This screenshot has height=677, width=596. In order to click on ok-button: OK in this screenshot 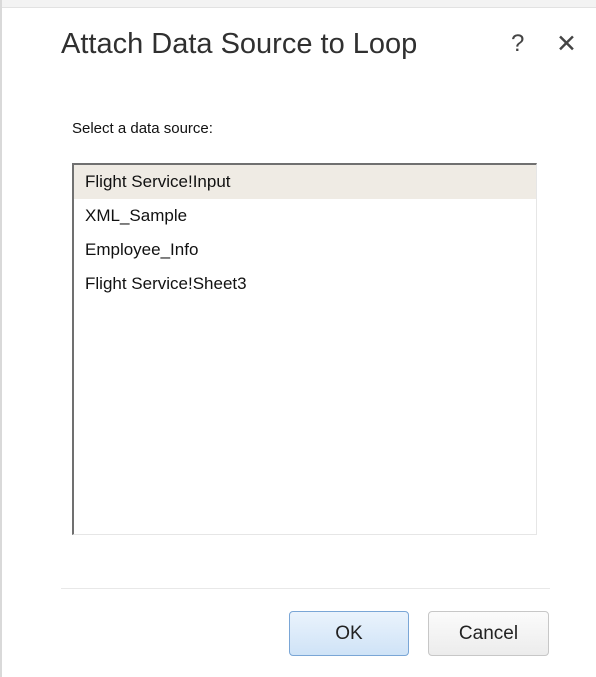, I will do `click(349, 633)`.